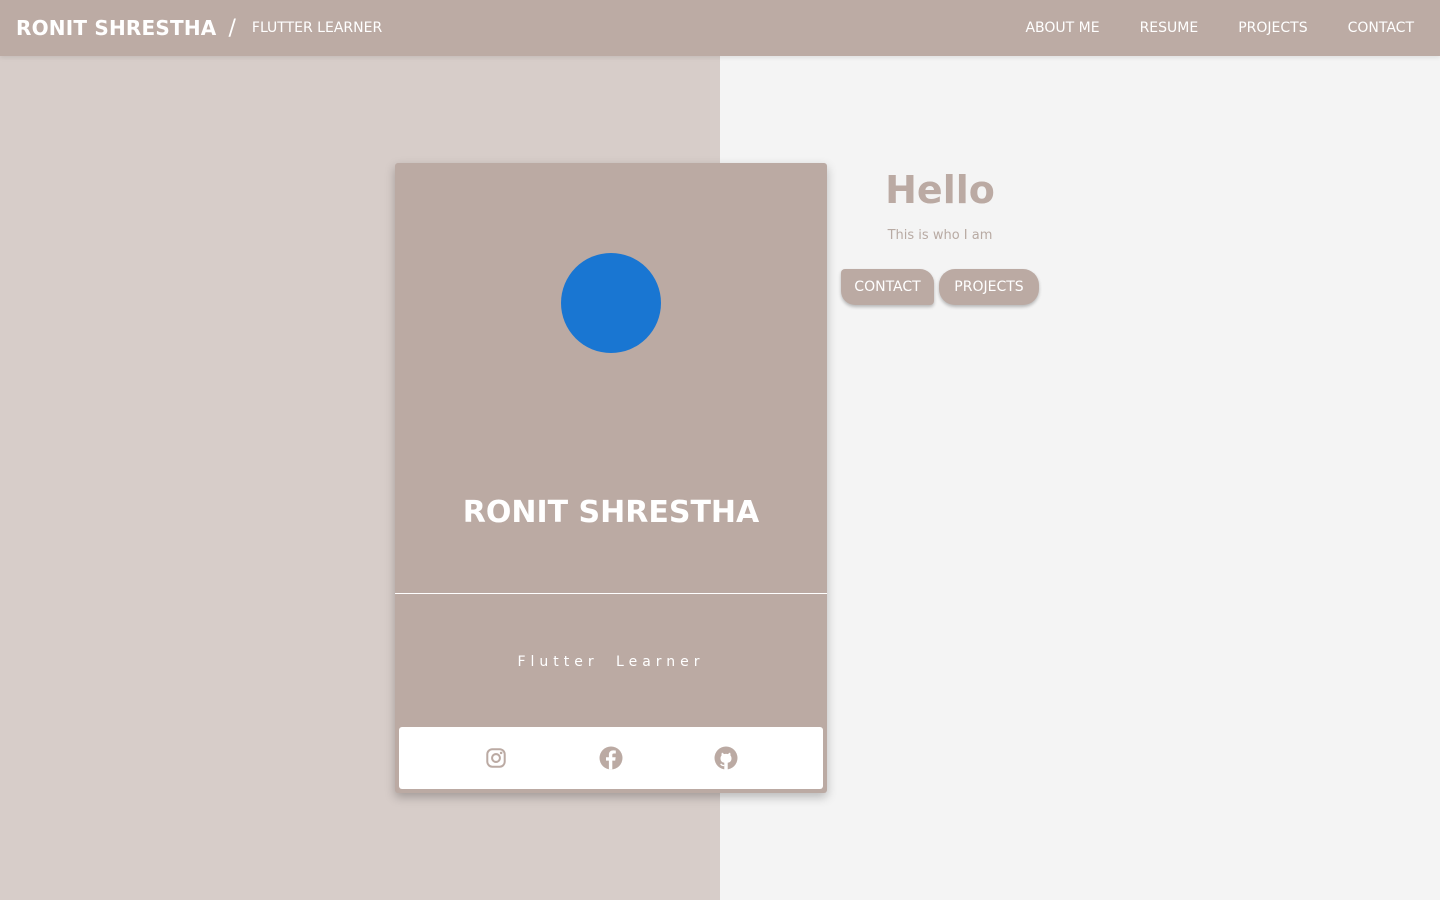  What do you see at coordinates (611, 662) in the screenshot?
I see `profile-role: Flutter Learner` at bounding box center [611, 662].